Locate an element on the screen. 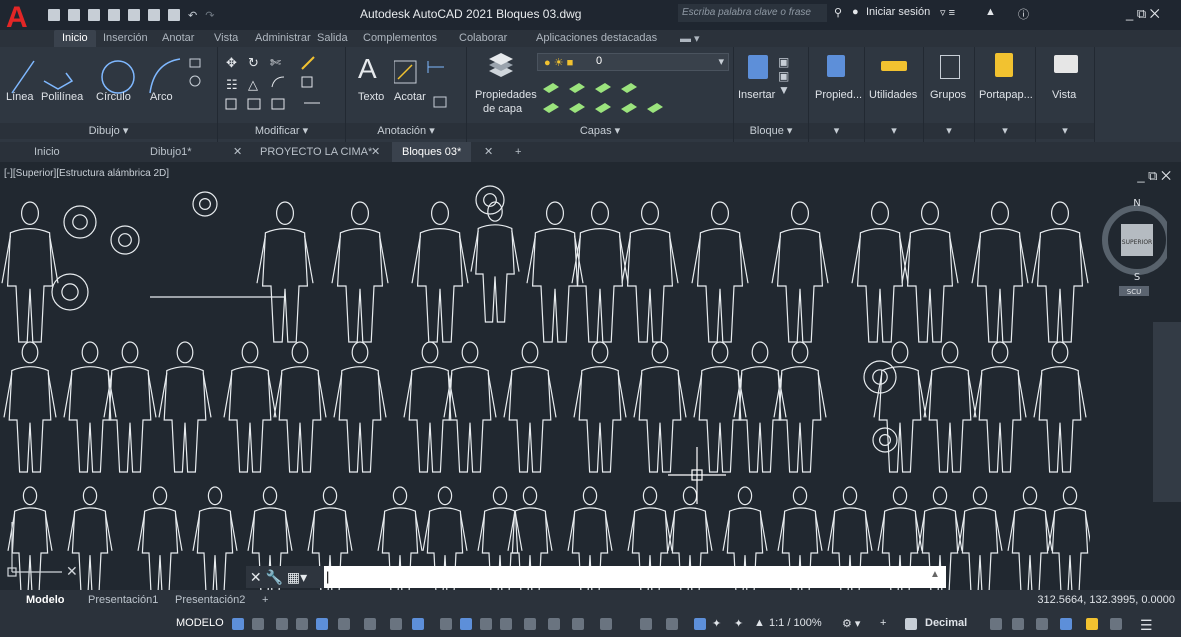  panel-title-anotacion: Anotación ▾ is located at coordinates (406, 131).